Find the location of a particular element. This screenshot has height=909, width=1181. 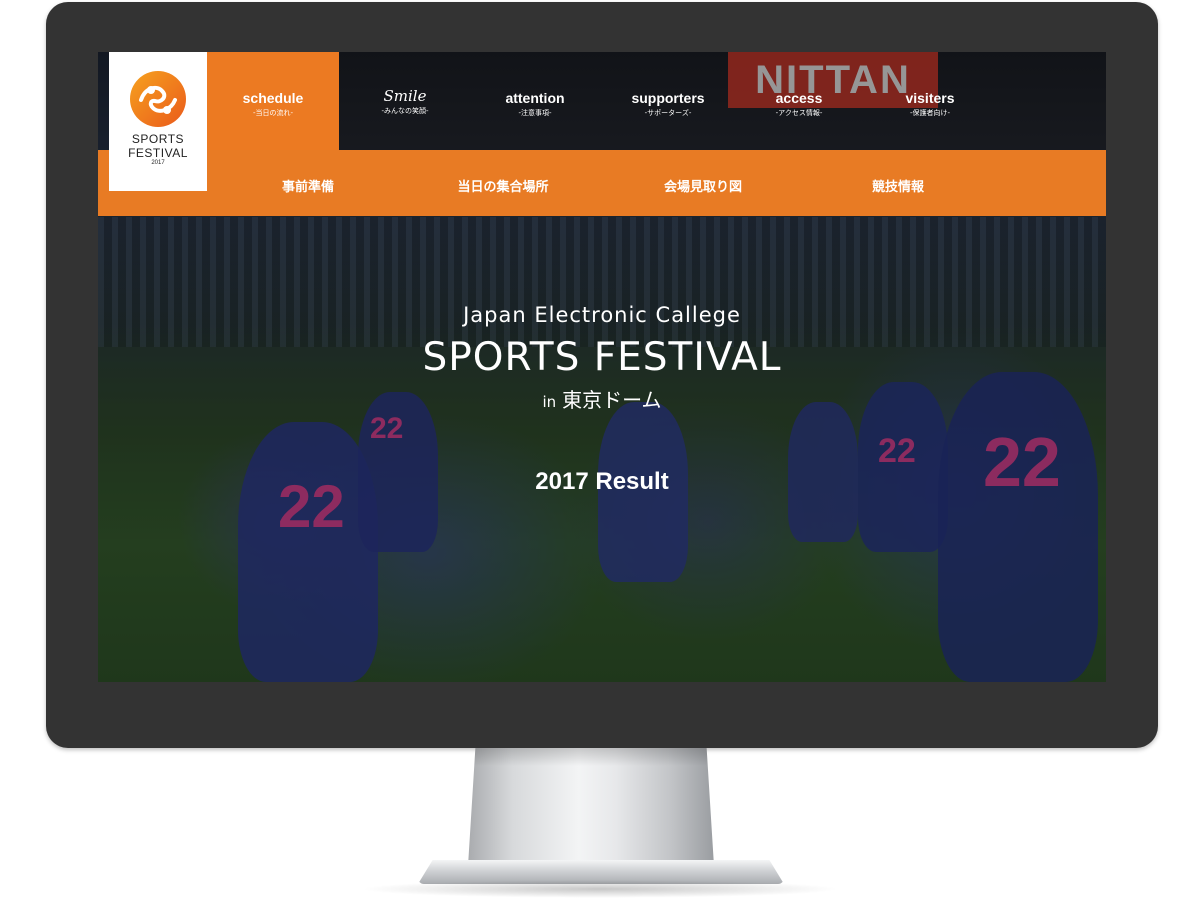

nav-item-supporters: supporters -サポーターズ- is located at coordinates (668, 104).